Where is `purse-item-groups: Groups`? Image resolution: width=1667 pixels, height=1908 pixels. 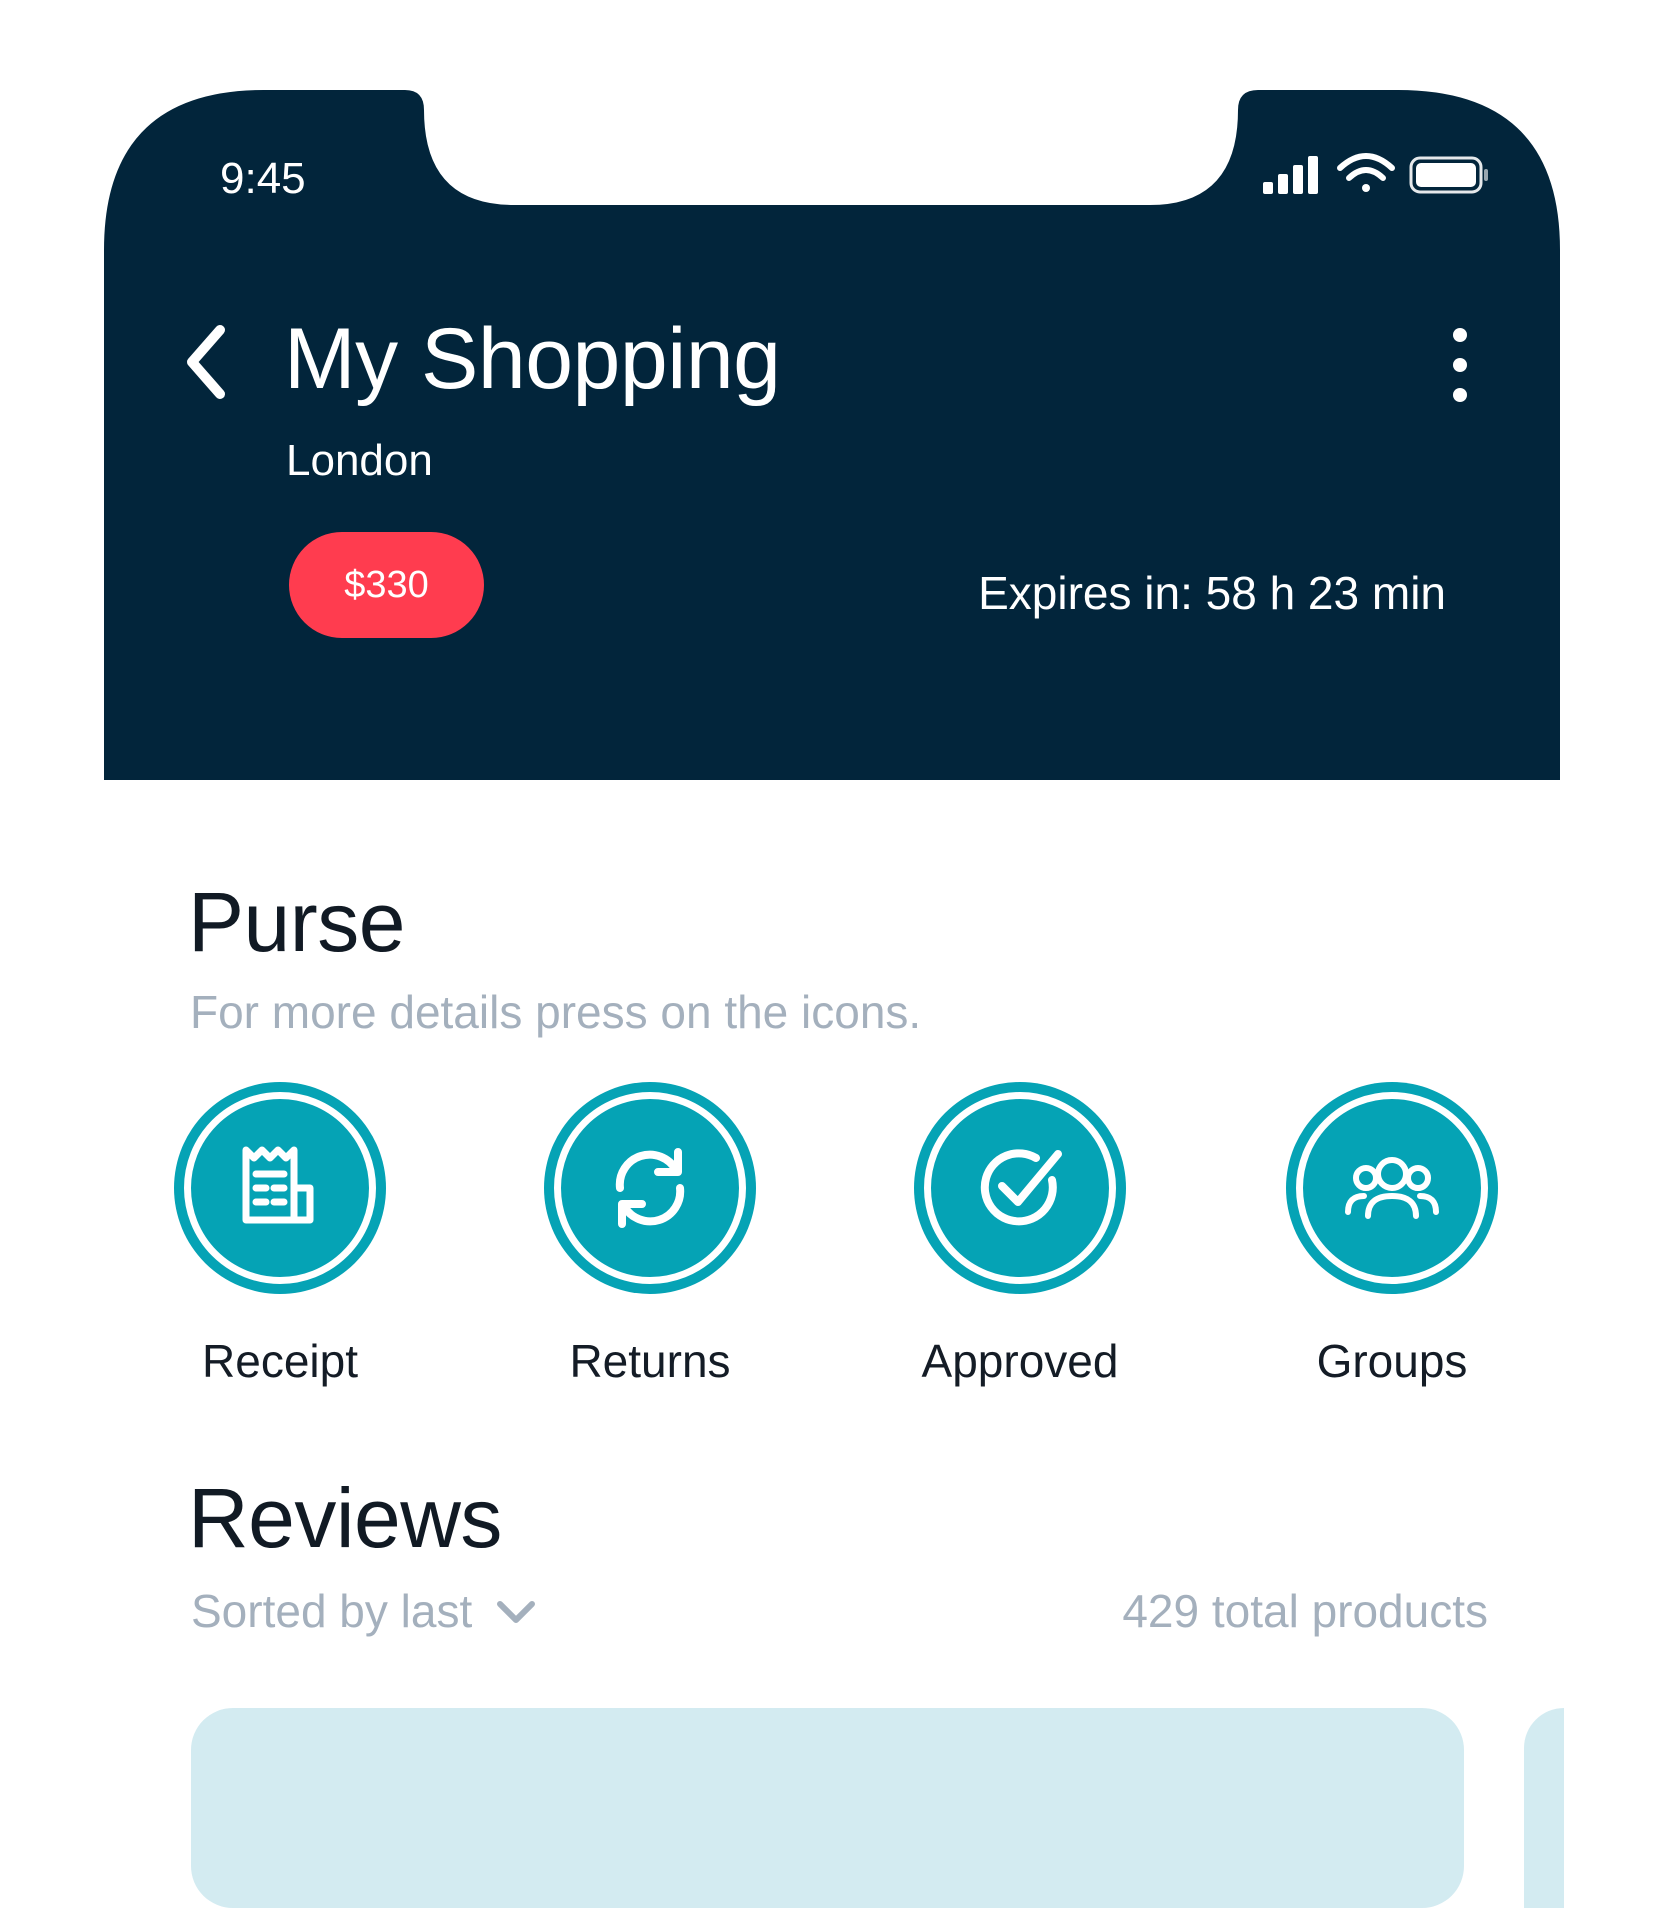
purse-item-groups: Groups is located at coordinates (1392, 1235).